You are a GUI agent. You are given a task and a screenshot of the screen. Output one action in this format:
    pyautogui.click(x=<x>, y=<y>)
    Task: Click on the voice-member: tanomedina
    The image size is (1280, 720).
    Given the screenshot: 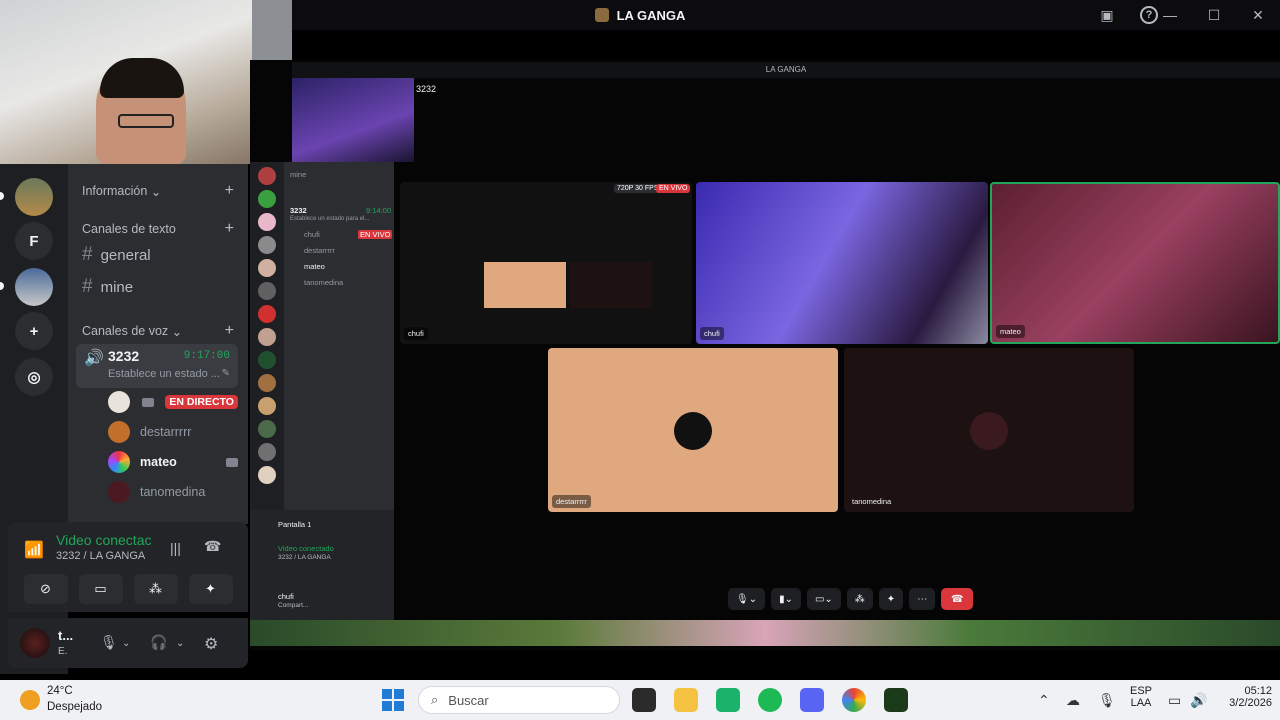 What is the action you would take?
    pyautogui.click(x=173, y=492)
    